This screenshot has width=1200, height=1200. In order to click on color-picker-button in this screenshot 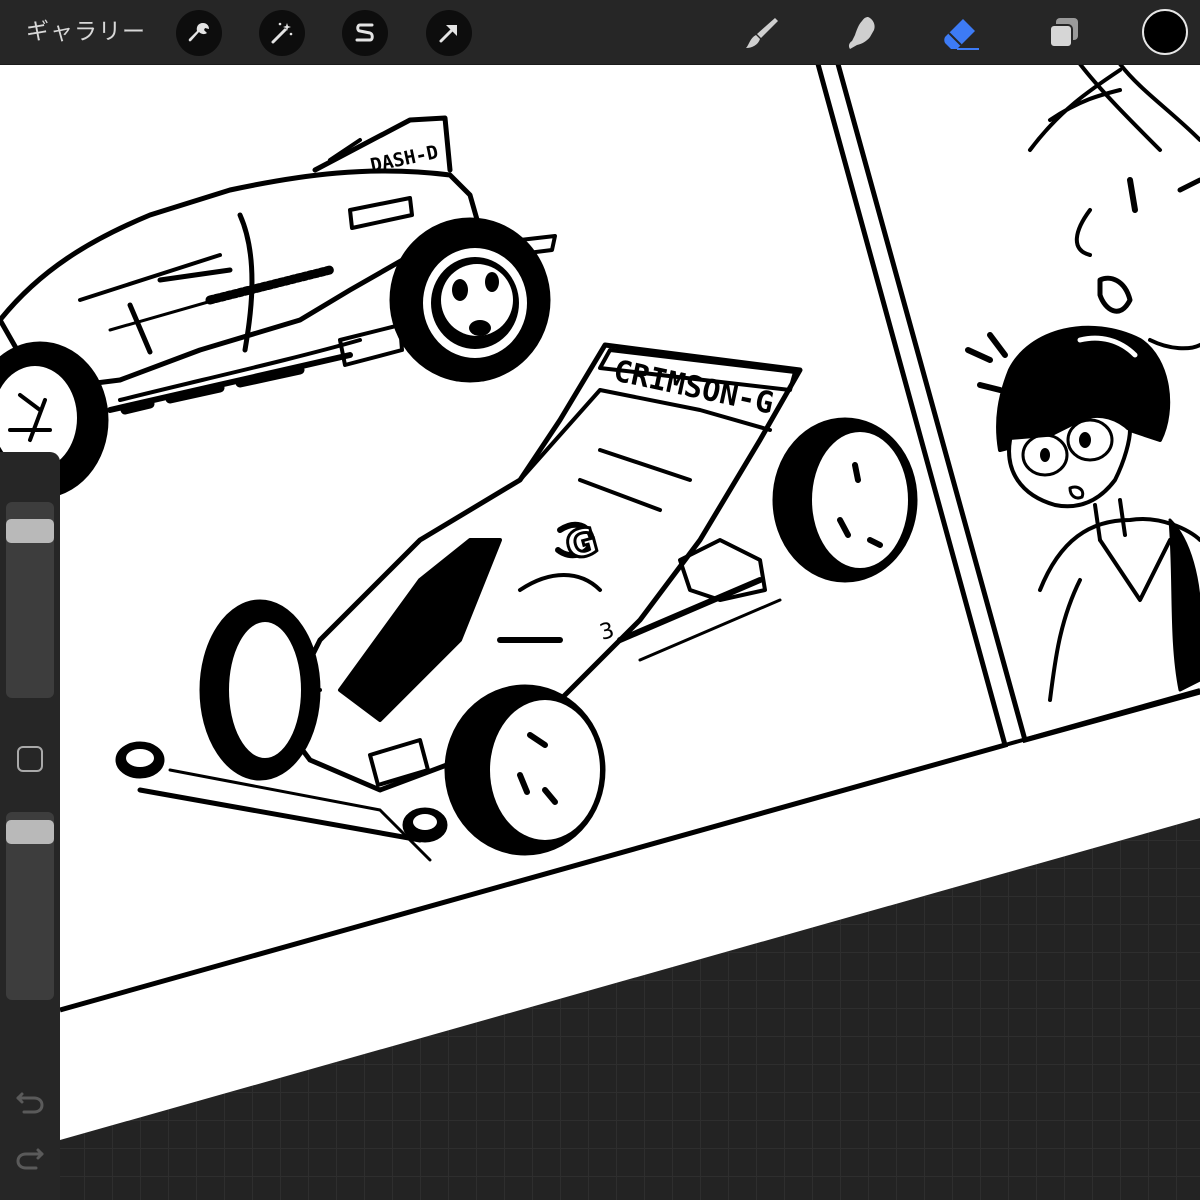, I will do `click(1165, 32)`.